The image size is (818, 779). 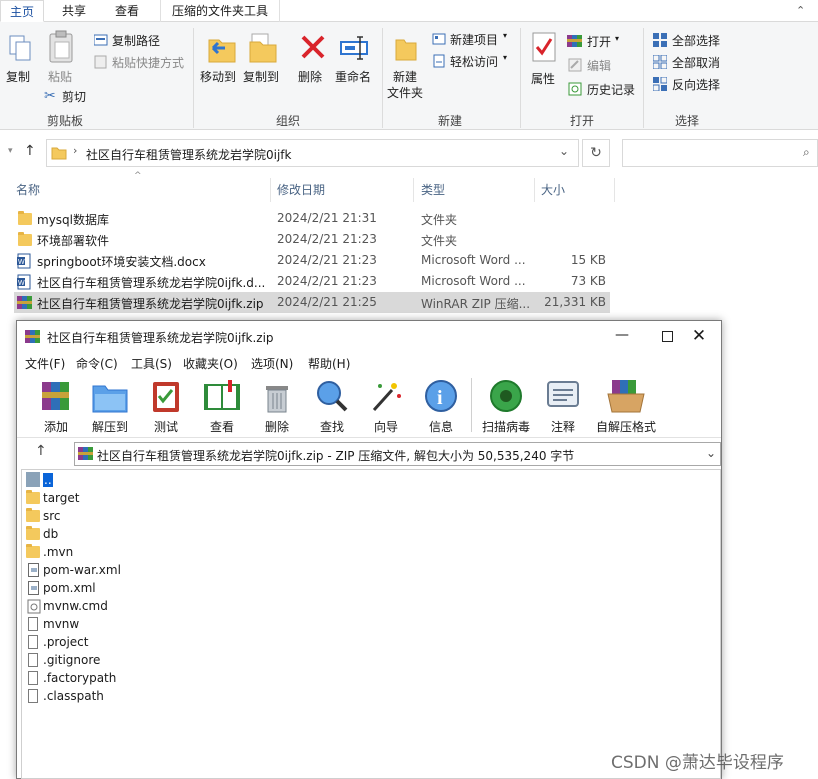 I want to click on xml-file-icon, so click(x=33, y=588).